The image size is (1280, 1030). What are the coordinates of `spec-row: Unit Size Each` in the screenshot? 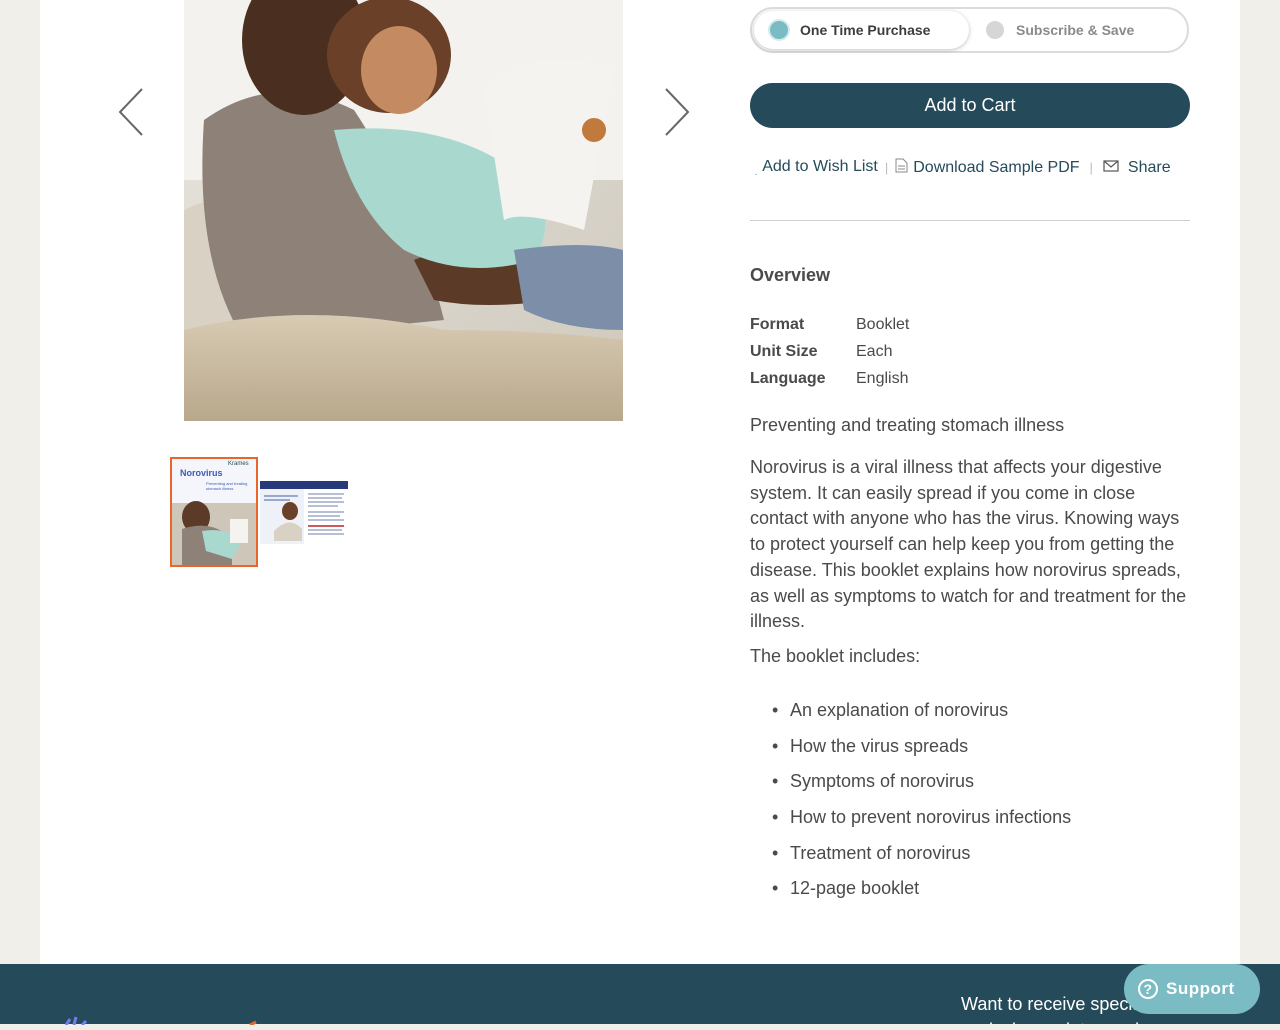 It's located at (829, 356).